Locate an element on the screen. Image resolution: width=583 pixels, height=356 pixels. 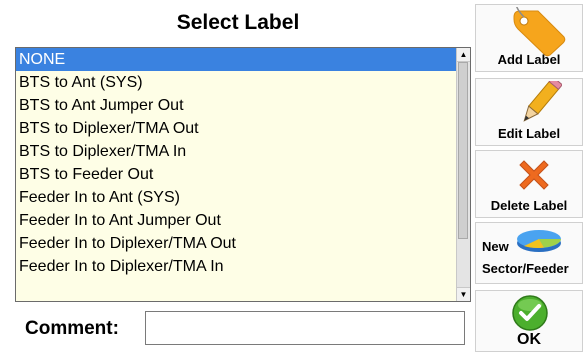
list-item: Feeder In to Diplexer/TMA In is located at coordinates (236, 266).